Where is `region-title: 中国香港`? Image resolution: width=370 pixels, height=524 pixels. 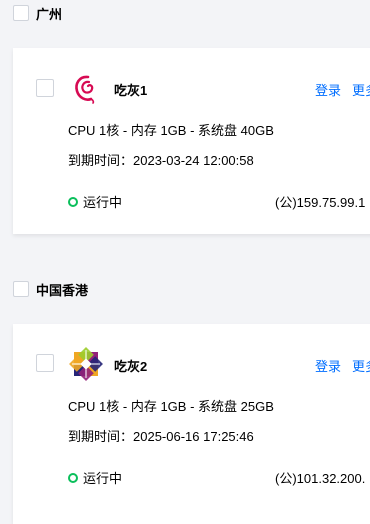
region-title: 中国香港 is located at coordinates (62, 290).